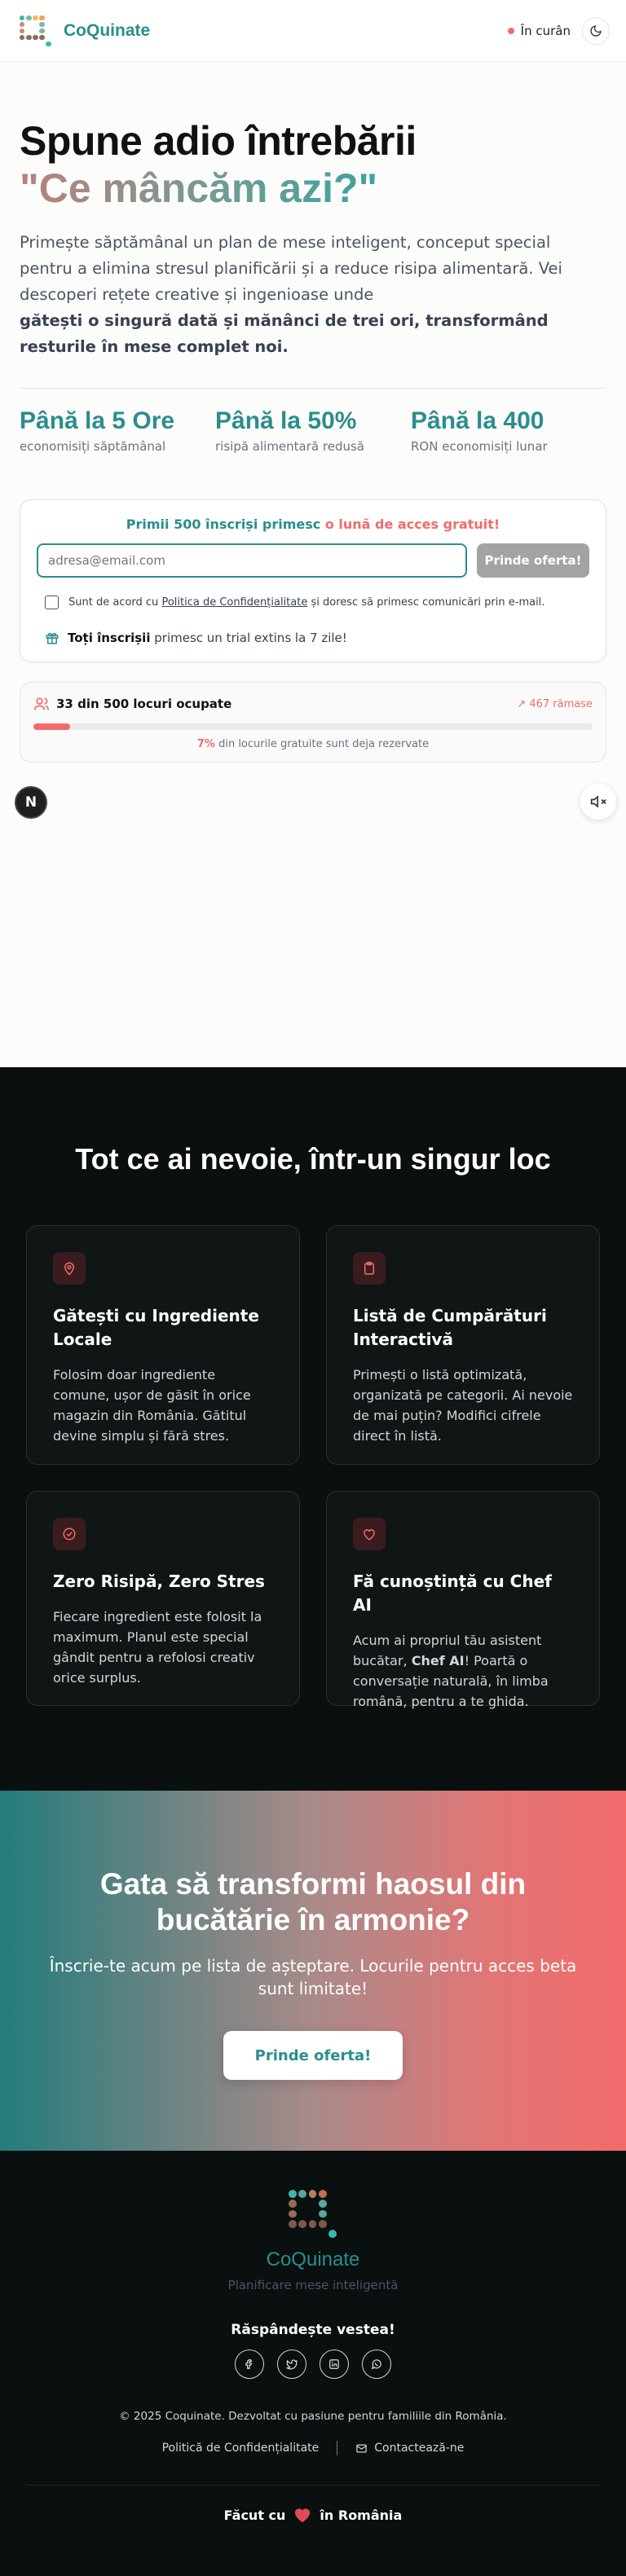  Describe the element at coordinates (250, 638) in the screenshot. I see `trial-text: primesc un trial extins la 7 zile!` at that location.